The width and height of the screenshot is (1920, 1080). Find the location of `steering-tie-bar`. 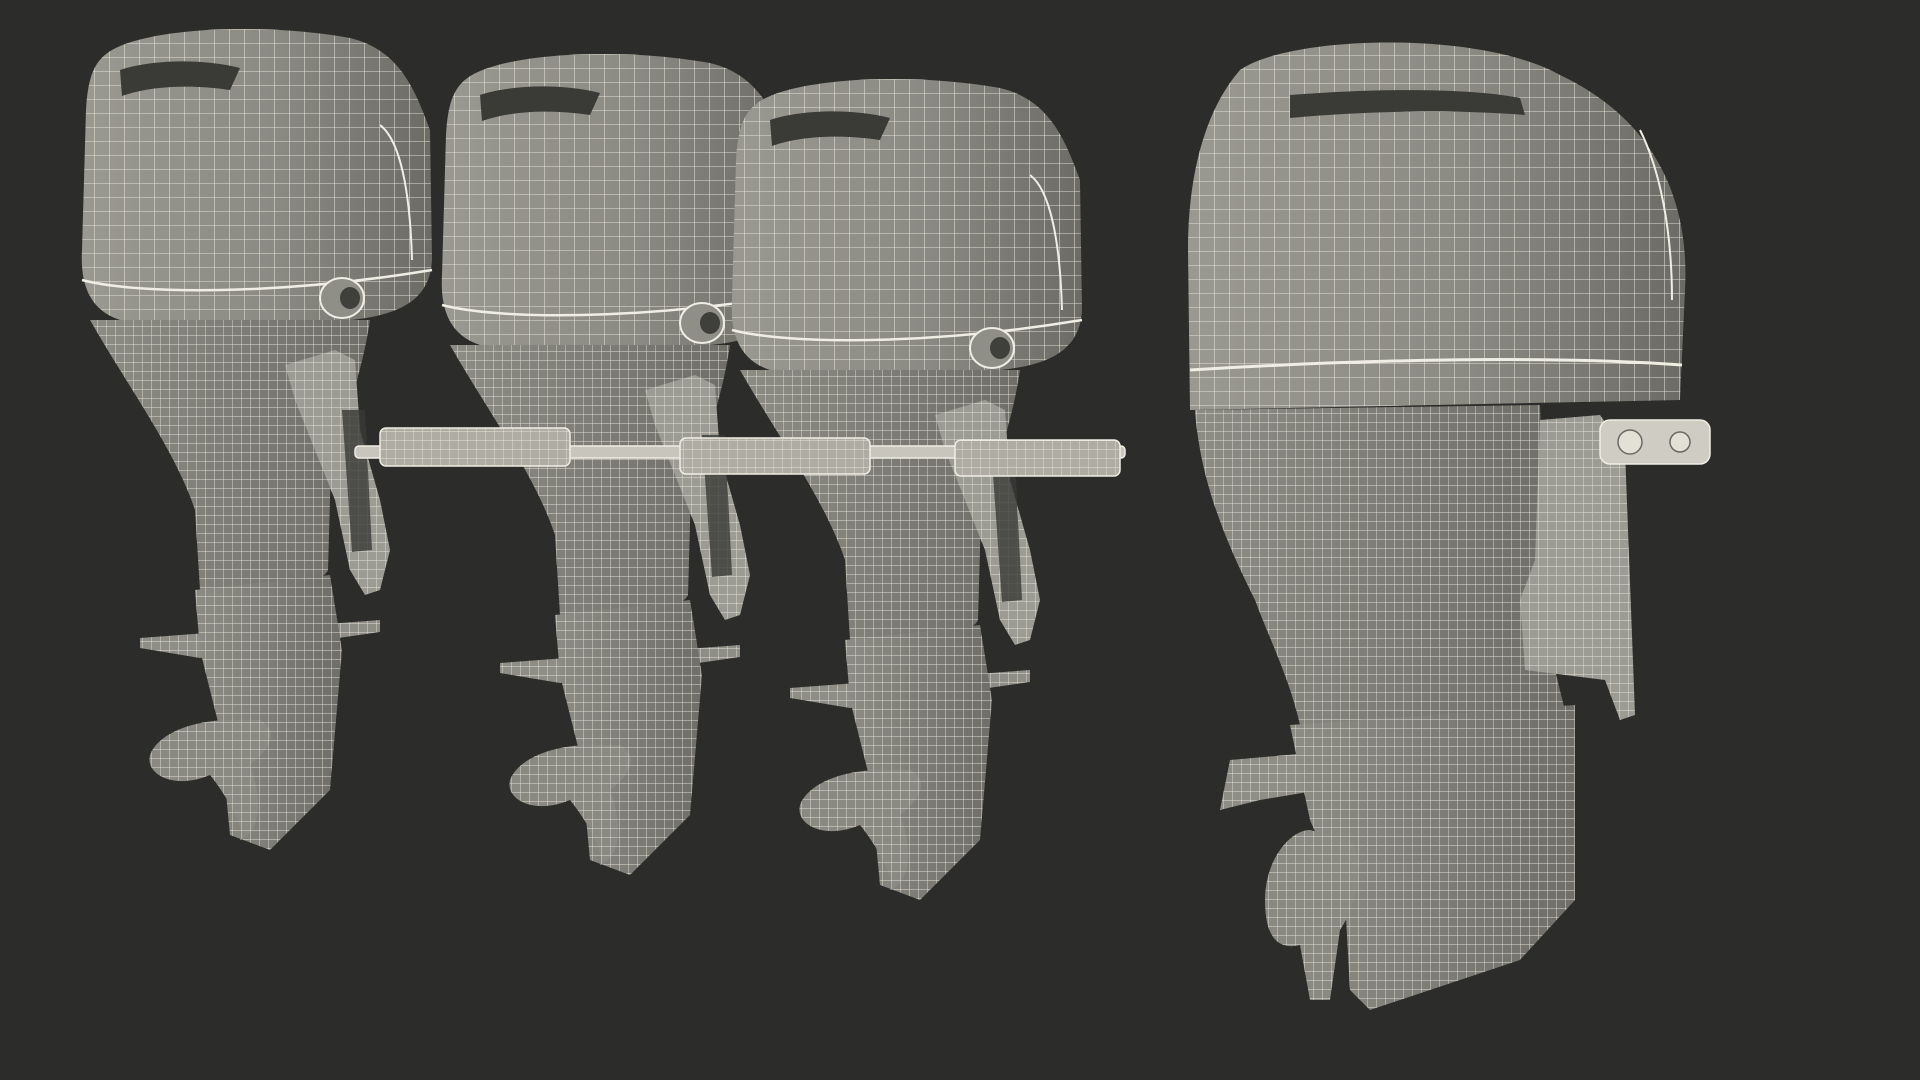

steering-tie-bar is located at coordinates (740, 452).